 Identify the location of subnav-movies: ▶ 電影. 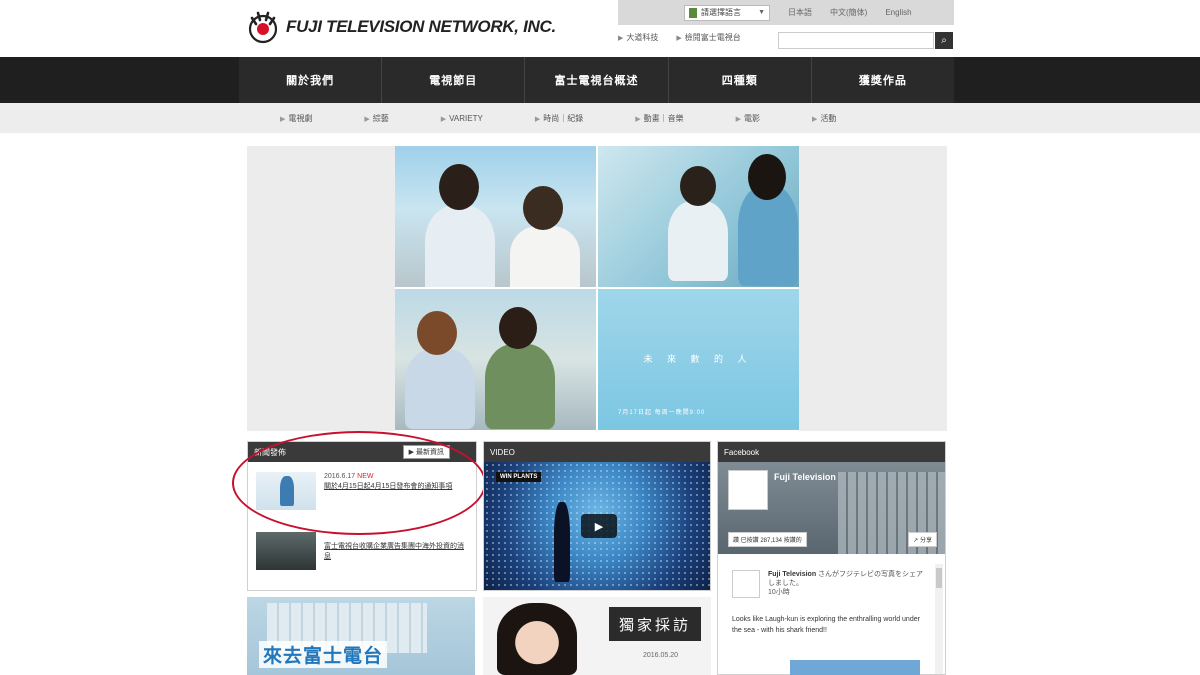
(748, 118).